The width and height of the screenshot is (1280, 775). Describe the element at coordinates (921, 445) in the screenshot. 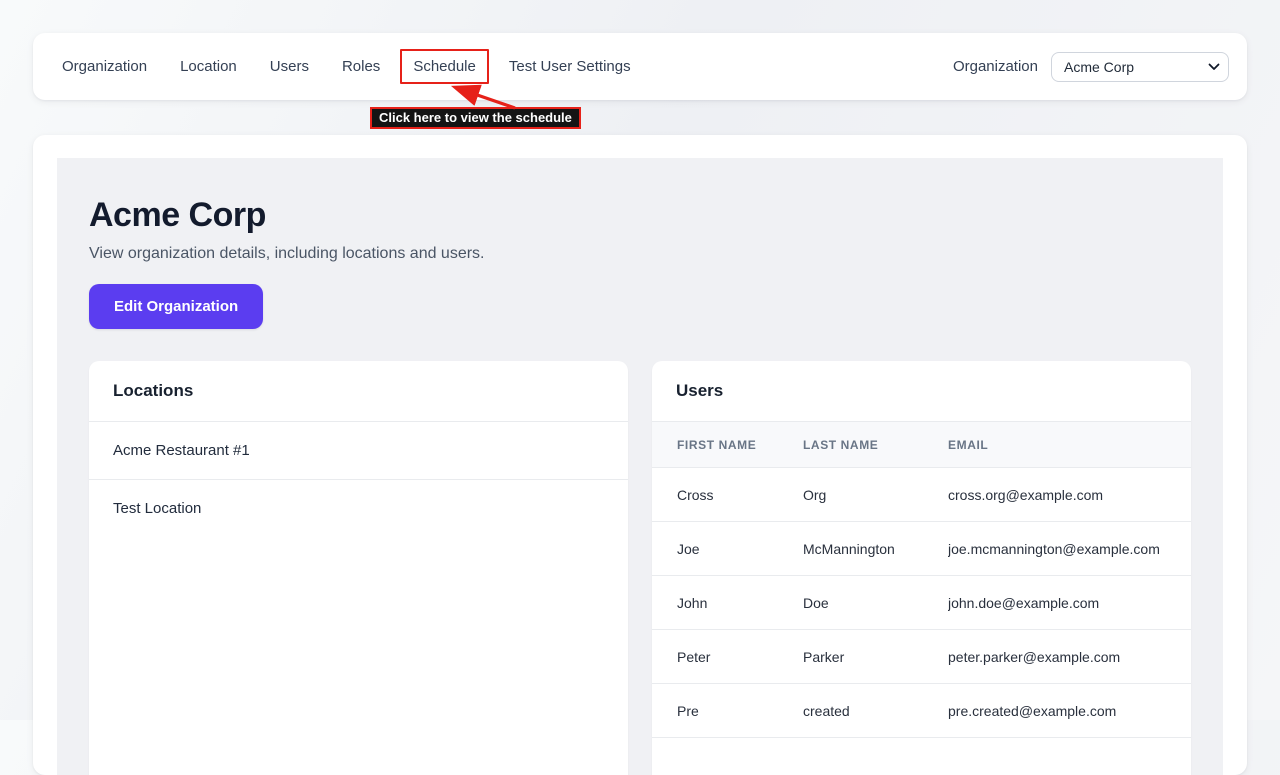

I see `users-table-header-row: FIRST NAME LAST NAME EMAIL` at that location.